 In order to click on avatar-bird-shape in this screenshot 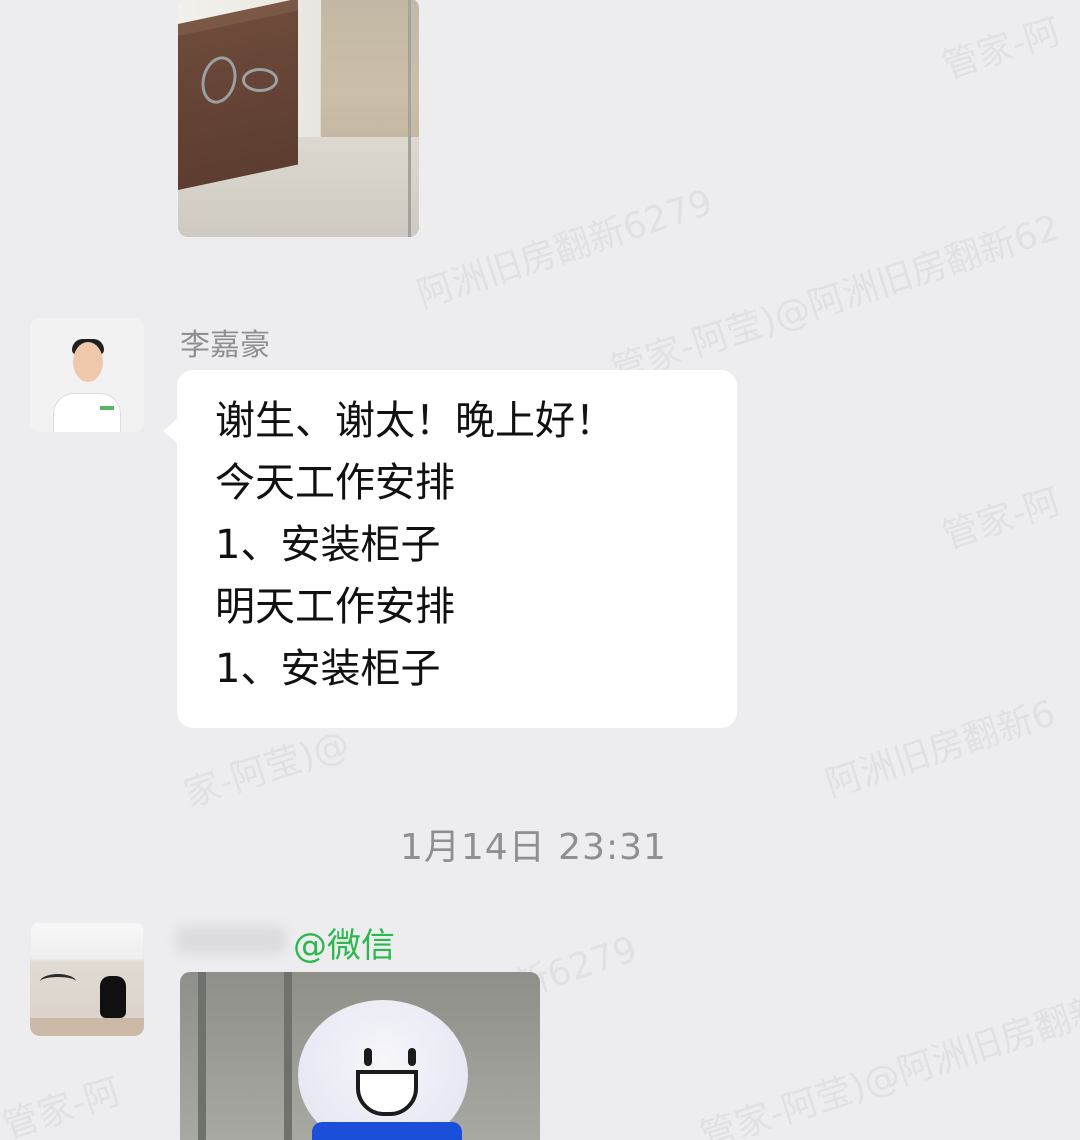, I will do `click(58, 981)`.